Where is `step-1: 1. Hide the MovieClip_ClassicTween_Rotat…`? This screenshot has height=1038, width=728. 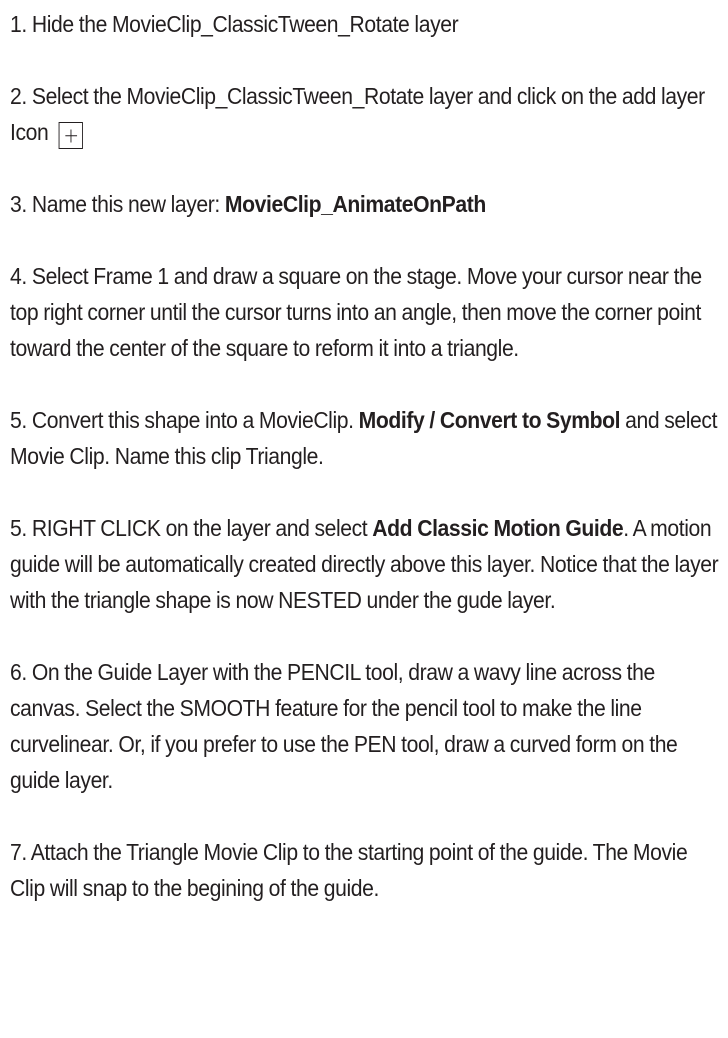 step-1: 1. Hide the MovieClip_ClassicTween_Rotat… is located at coordinates (365, 24).